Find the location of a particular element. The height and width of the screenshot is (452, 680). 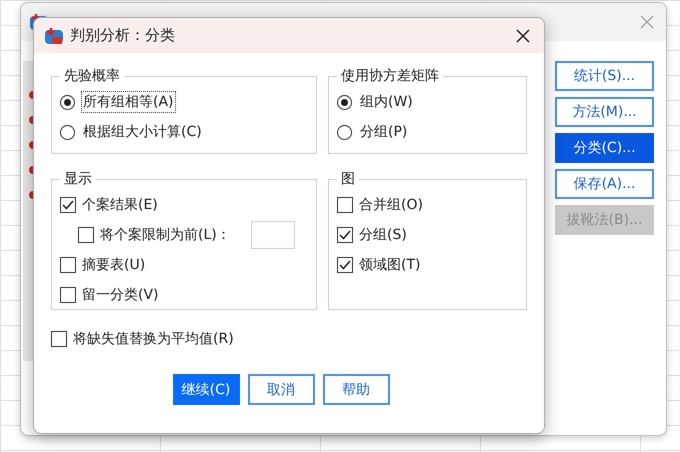

checkbox-label: 分组(S) is located at coordinates (383, 235).